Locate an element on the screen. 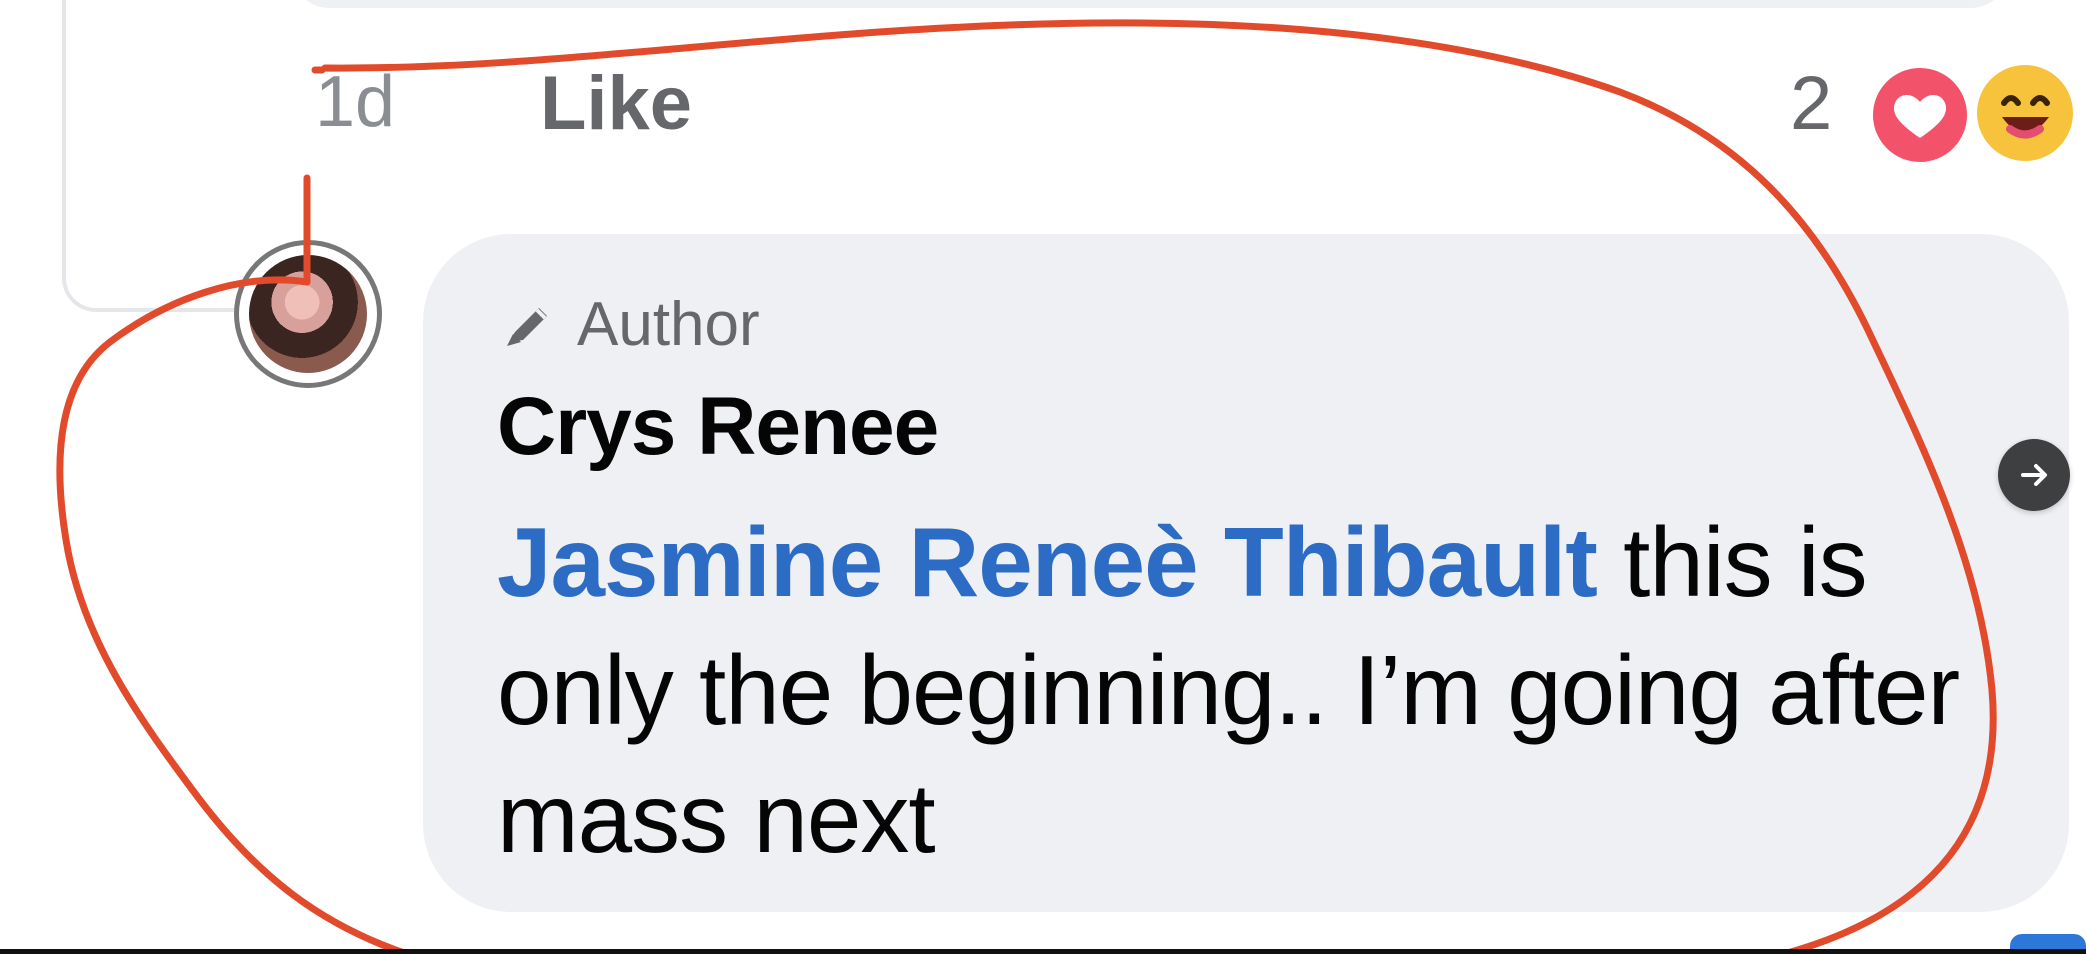 This screenshot has height=954, width=2086. comment-thread-line is located at coordinates (149, 156).